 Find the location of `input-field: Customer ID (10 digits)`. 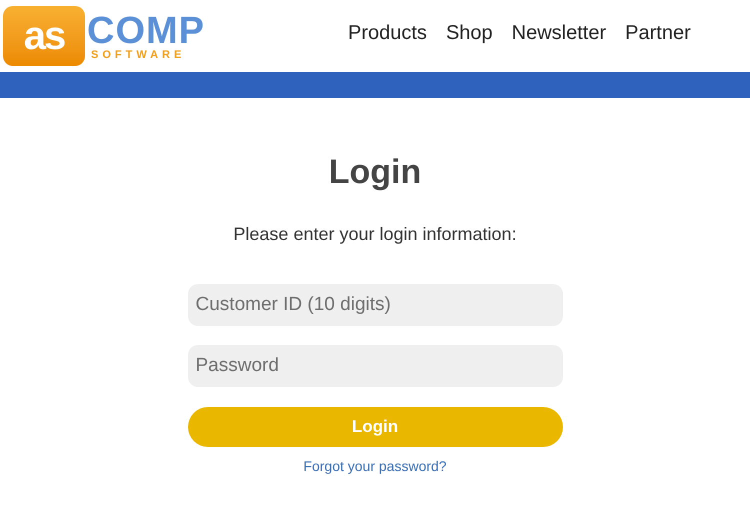

input-field: Customer ID (10 digits) is located at coordinates (375, 305).